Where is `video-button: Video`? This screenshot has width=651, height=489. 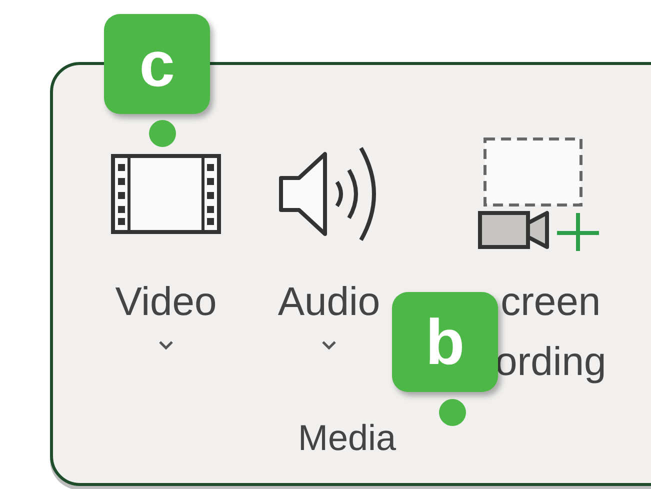
video-button: Video is located at coordinates (166, 244).